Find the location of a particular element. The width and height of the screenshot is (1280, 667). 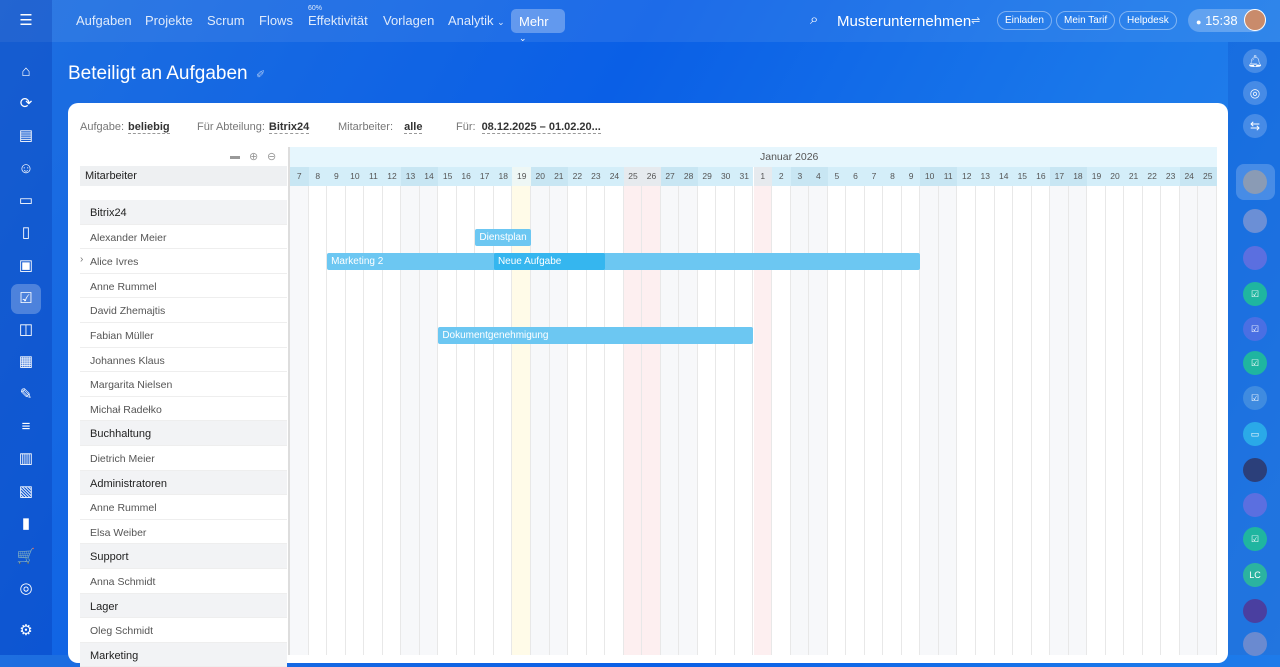

avatar: LC is located at coordinates (1255, 575).